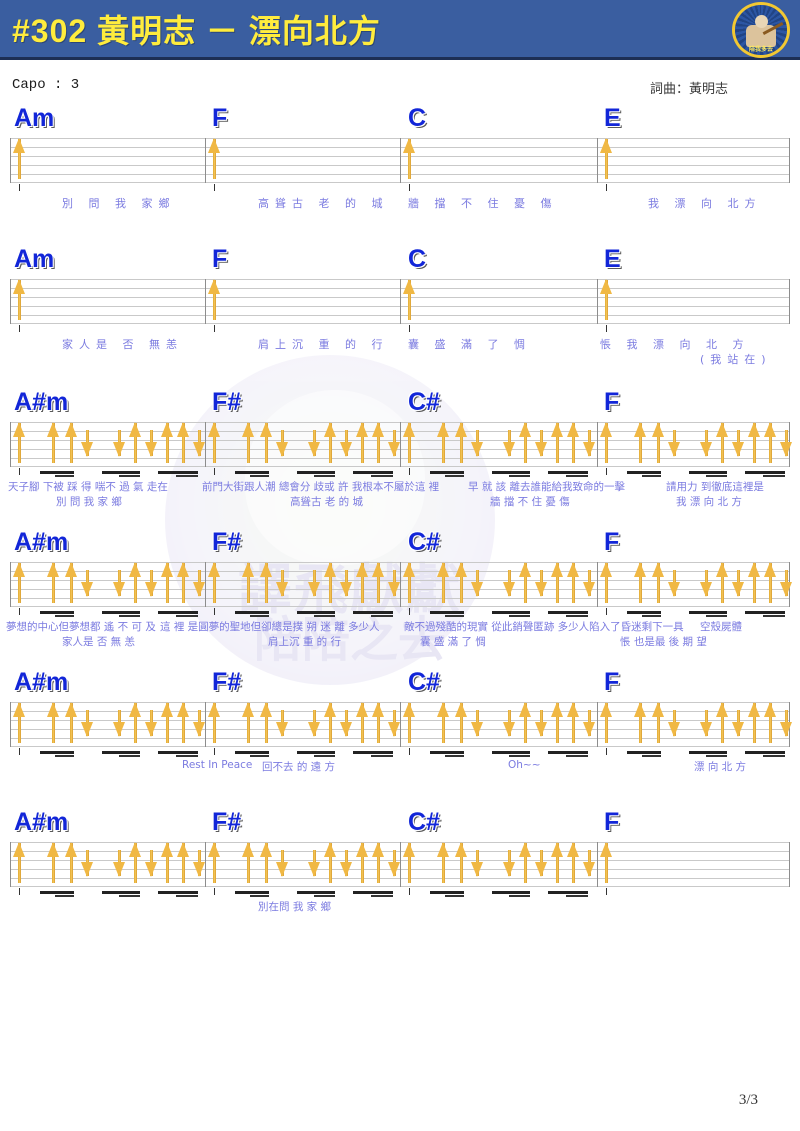 The height and width of the screenshot is (1131, 800). What do you see at coordinates (196, 31) in the screenshot?
I see `page-title: #302 黃明志 － 漂向北方` at bounding box center [196, 31].